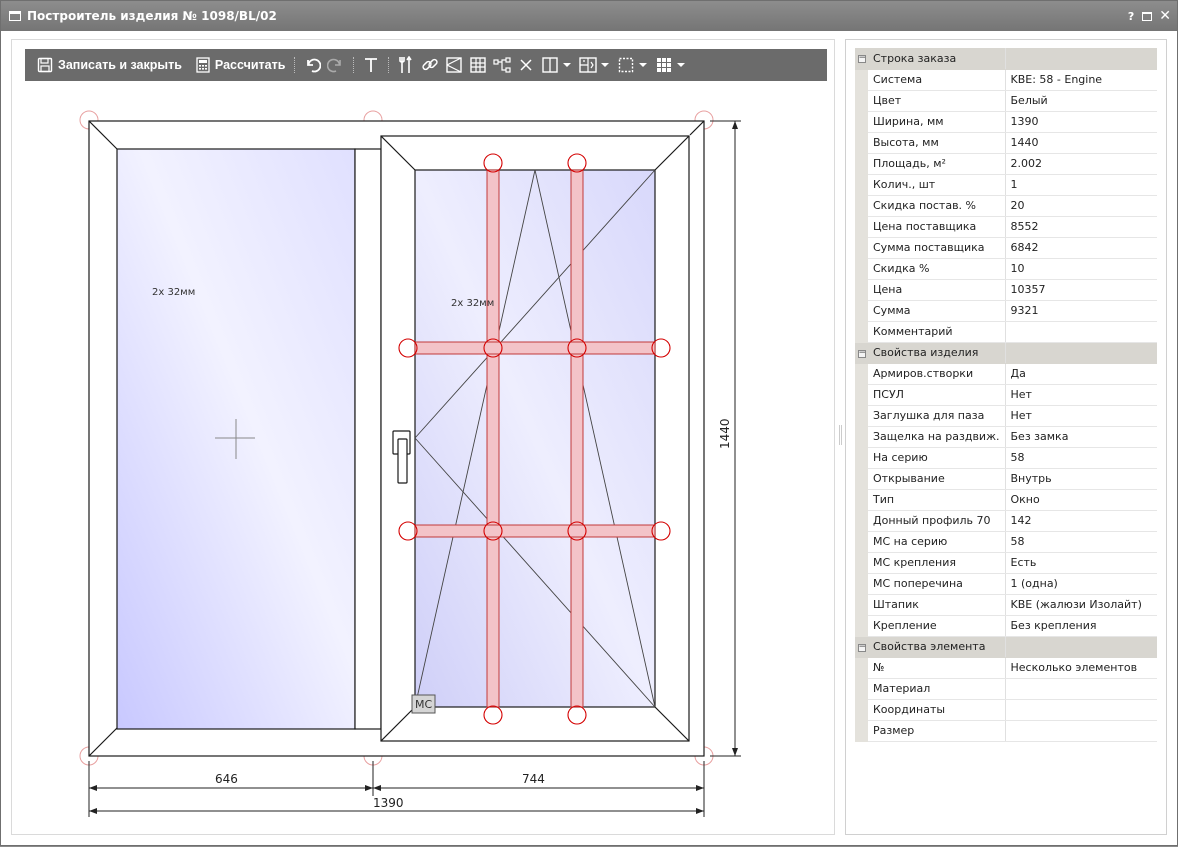 The height and width of the screenshot is (847, 1178). What do you see at coordinates (937, 143) in the screenshot?
I see `property-name: Высота, мм` at bounding box center [937, 143].